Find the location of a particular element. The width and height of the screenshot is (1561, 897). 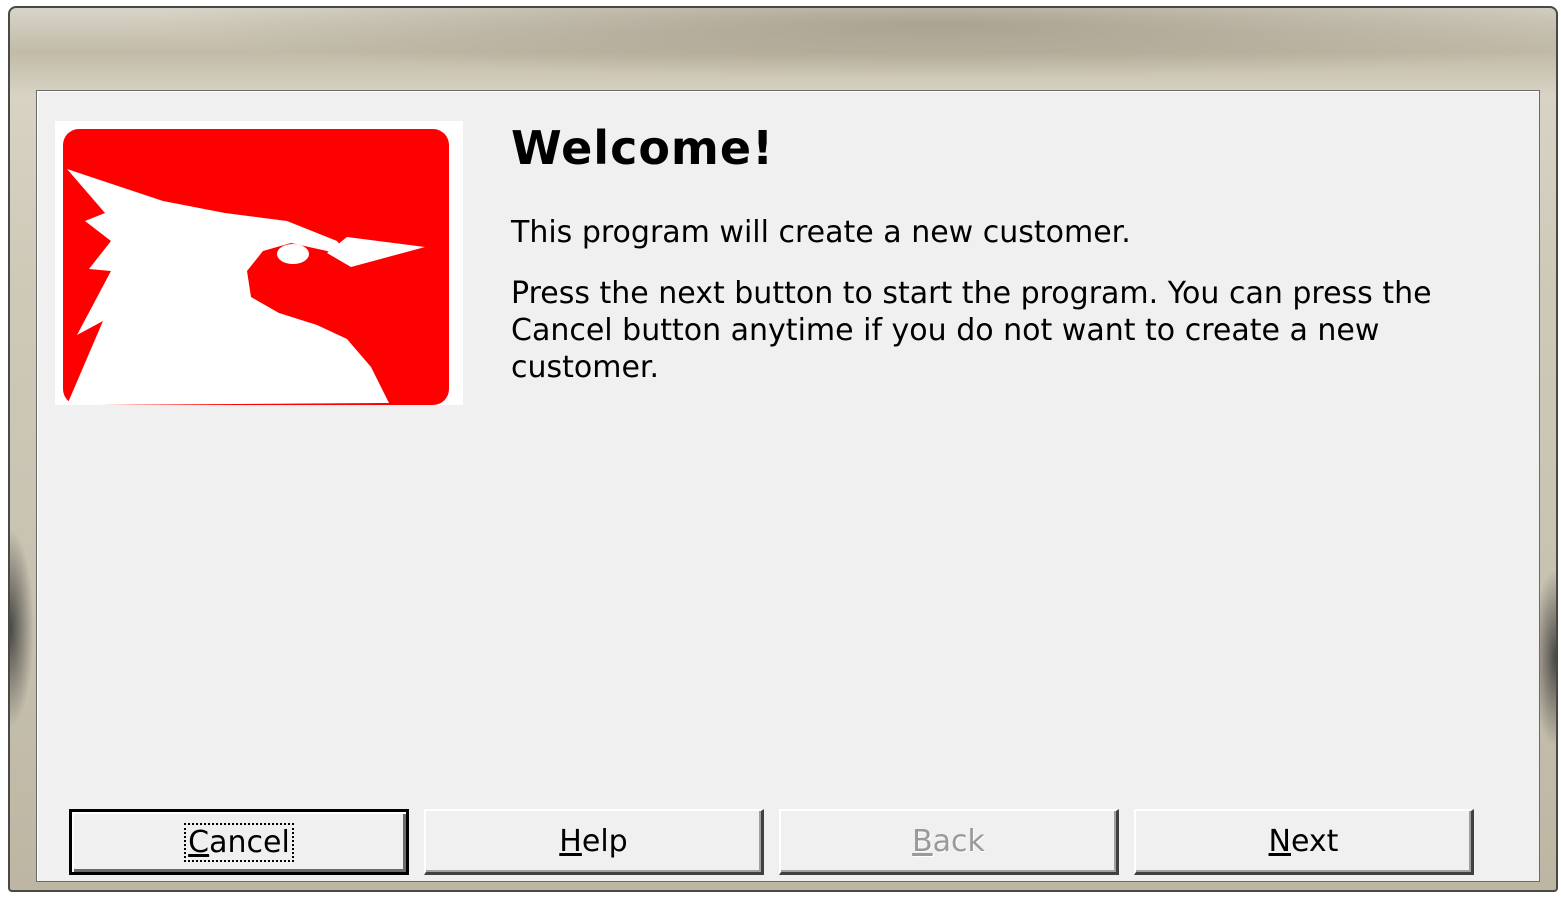

back-label-rest: ack is located at coordinates (958, 841).